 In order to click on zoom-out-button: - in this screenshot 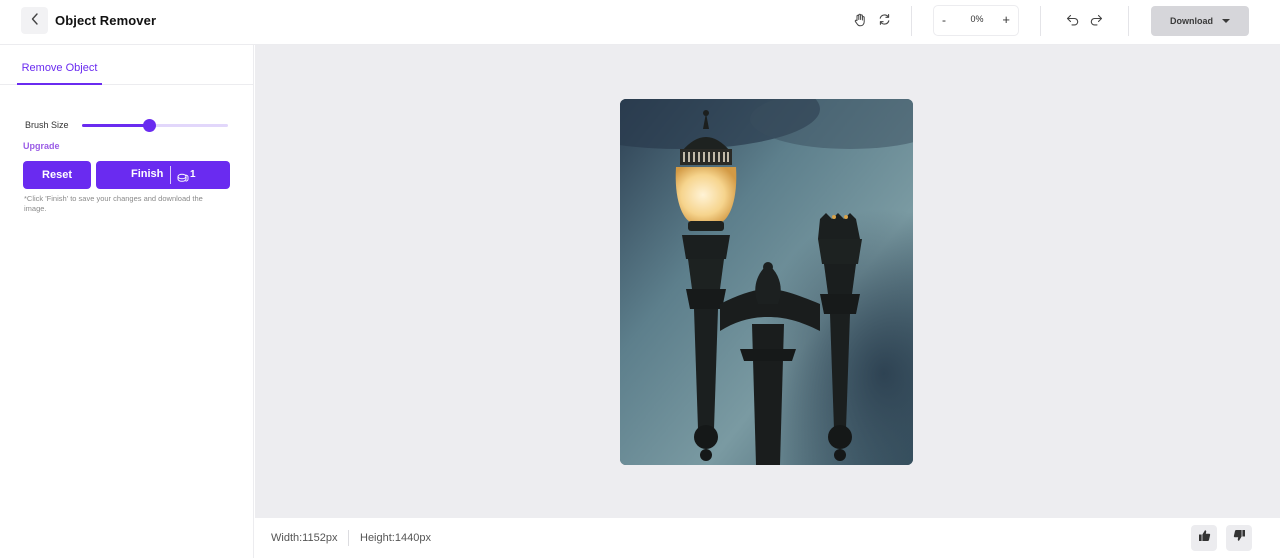, I will do `click(944, 20)`.